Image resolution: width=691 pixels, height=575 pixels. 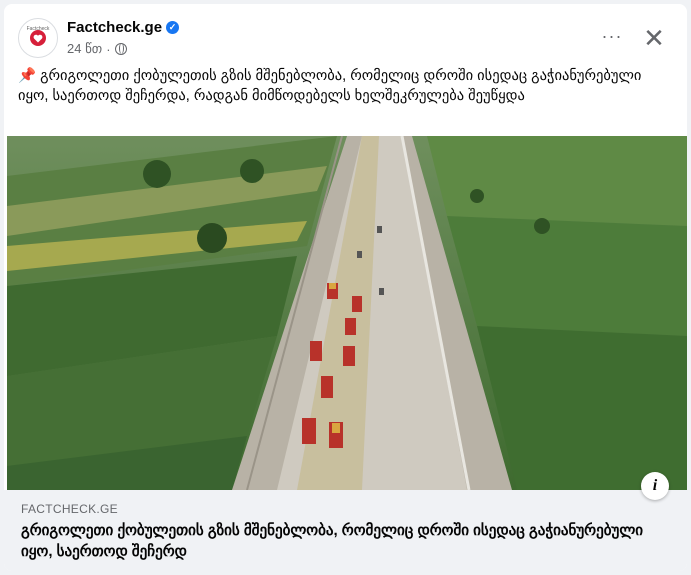 I want to click on page-avatar: Factcheck, so click(x=38, y=38).